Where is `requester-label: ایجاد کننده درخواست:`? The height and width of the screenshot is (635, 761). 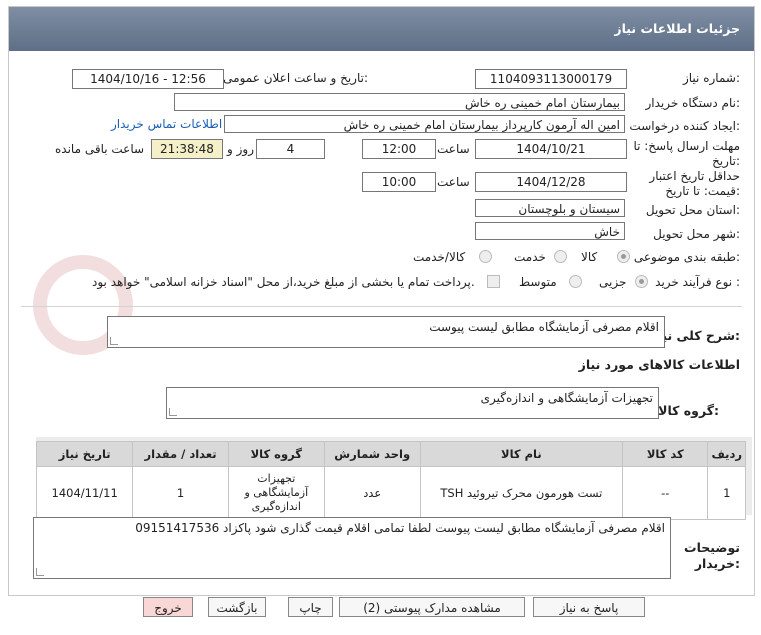 requester-label: ایجاد کننده درخواست: is located at coordinates (684, 126).